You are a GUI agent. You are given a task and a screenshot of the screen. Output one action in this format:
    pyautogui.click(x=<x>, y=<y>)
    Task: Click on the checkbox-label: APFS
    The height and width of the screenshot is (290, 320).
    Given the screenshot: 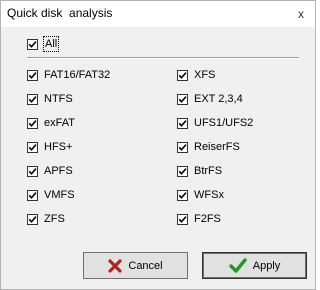 What is the action you would take?
    pyautogui.click(x=58, y=171)
    